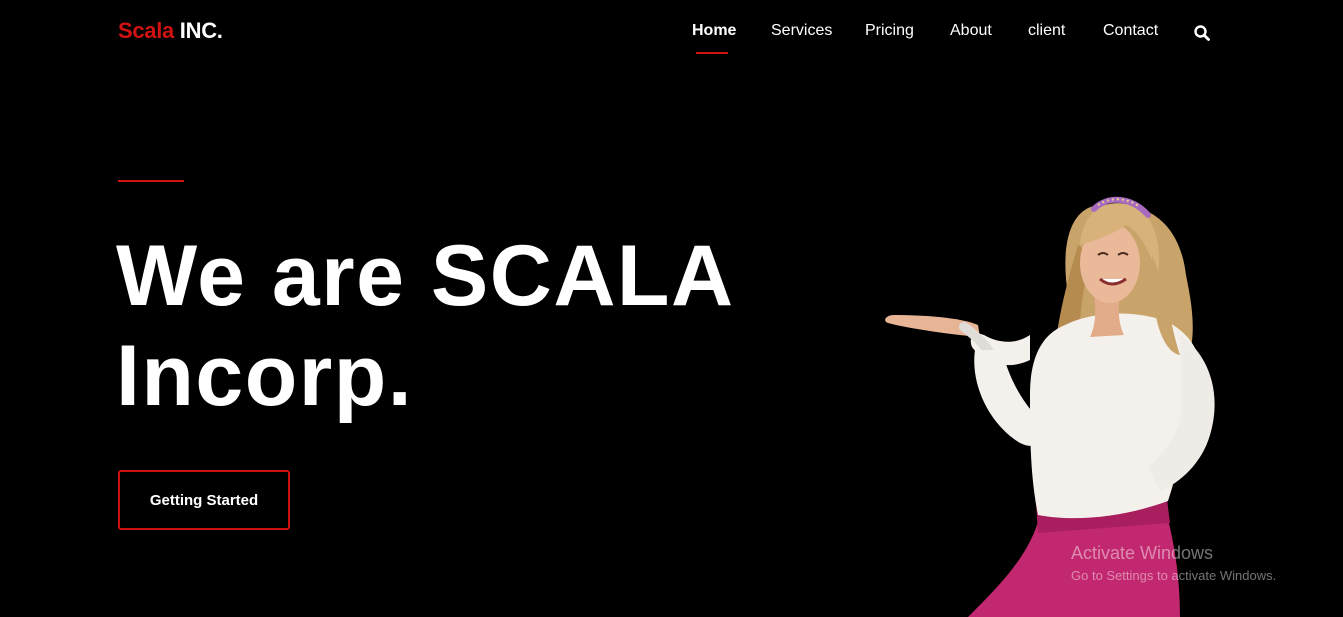 The image size is (1343, 617). Describe the element at coordinates (1174, 575) in the screenshot. I see `watermark-subtitle: Go to Settings to activate Windows.` at that location.